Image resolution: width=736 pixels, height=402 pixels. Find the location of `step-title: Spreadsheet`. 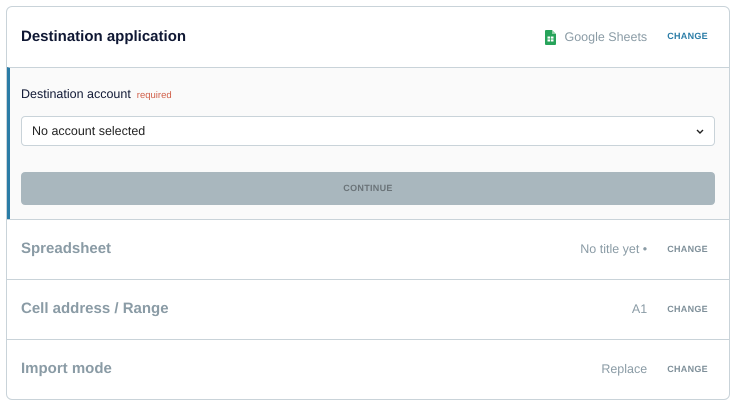

step-title: Spreadsheet is located at coordinates (66, 249).